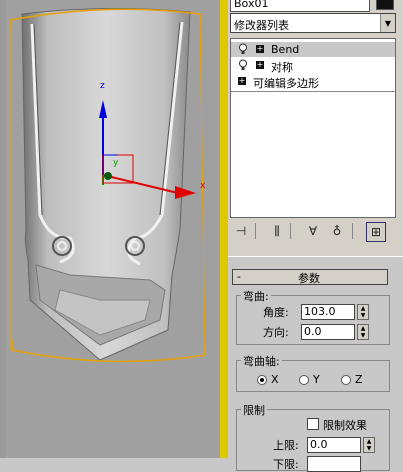  I want to click on lower-limit-input, so click(334, 464).